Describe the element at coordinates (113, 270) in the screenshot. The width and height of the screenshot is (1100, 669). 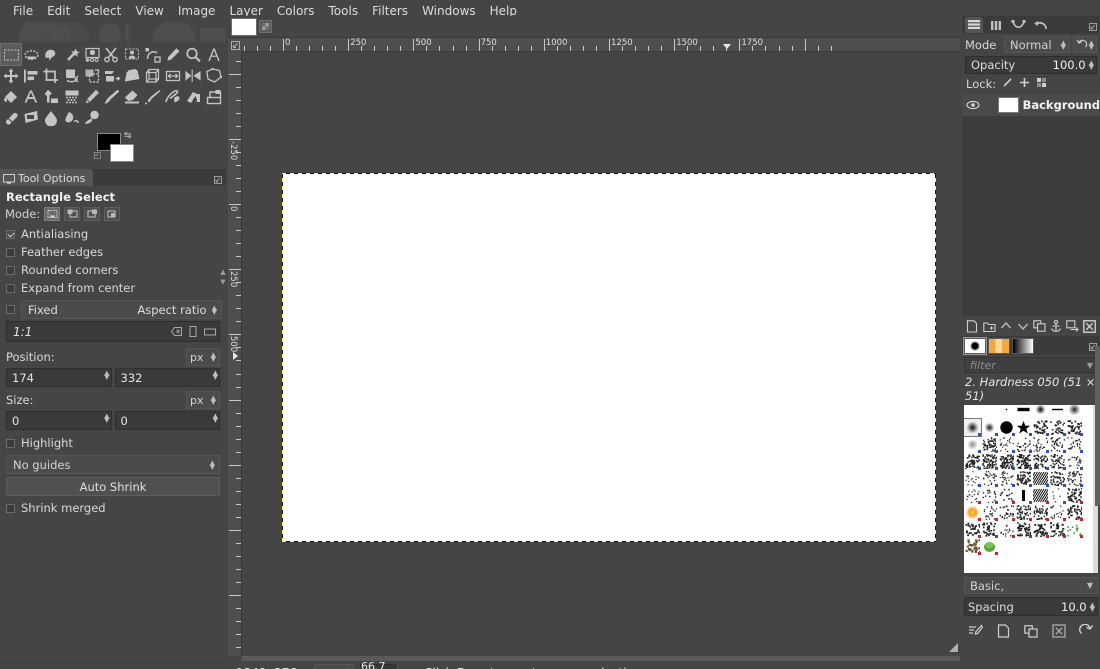
I see `option-row-rounded-corners: Rounded corners` at that location.